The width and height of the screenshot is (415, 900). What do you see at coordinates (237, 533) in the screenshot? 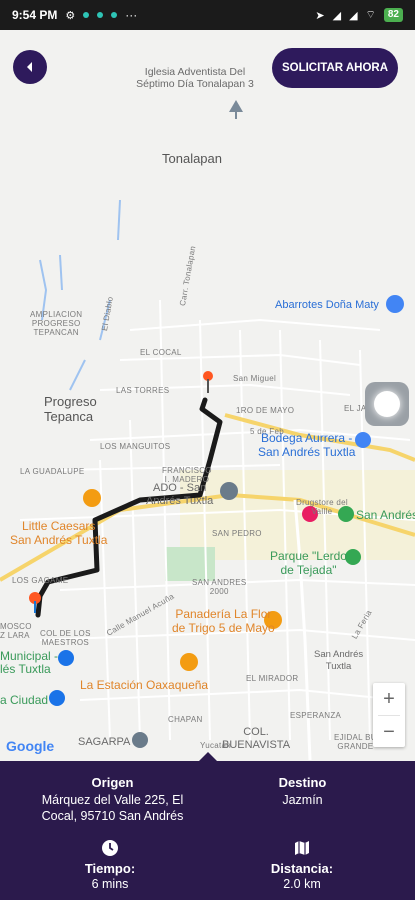
I see `area-label: SAN PEDRO` at bounding box center [237, 533].